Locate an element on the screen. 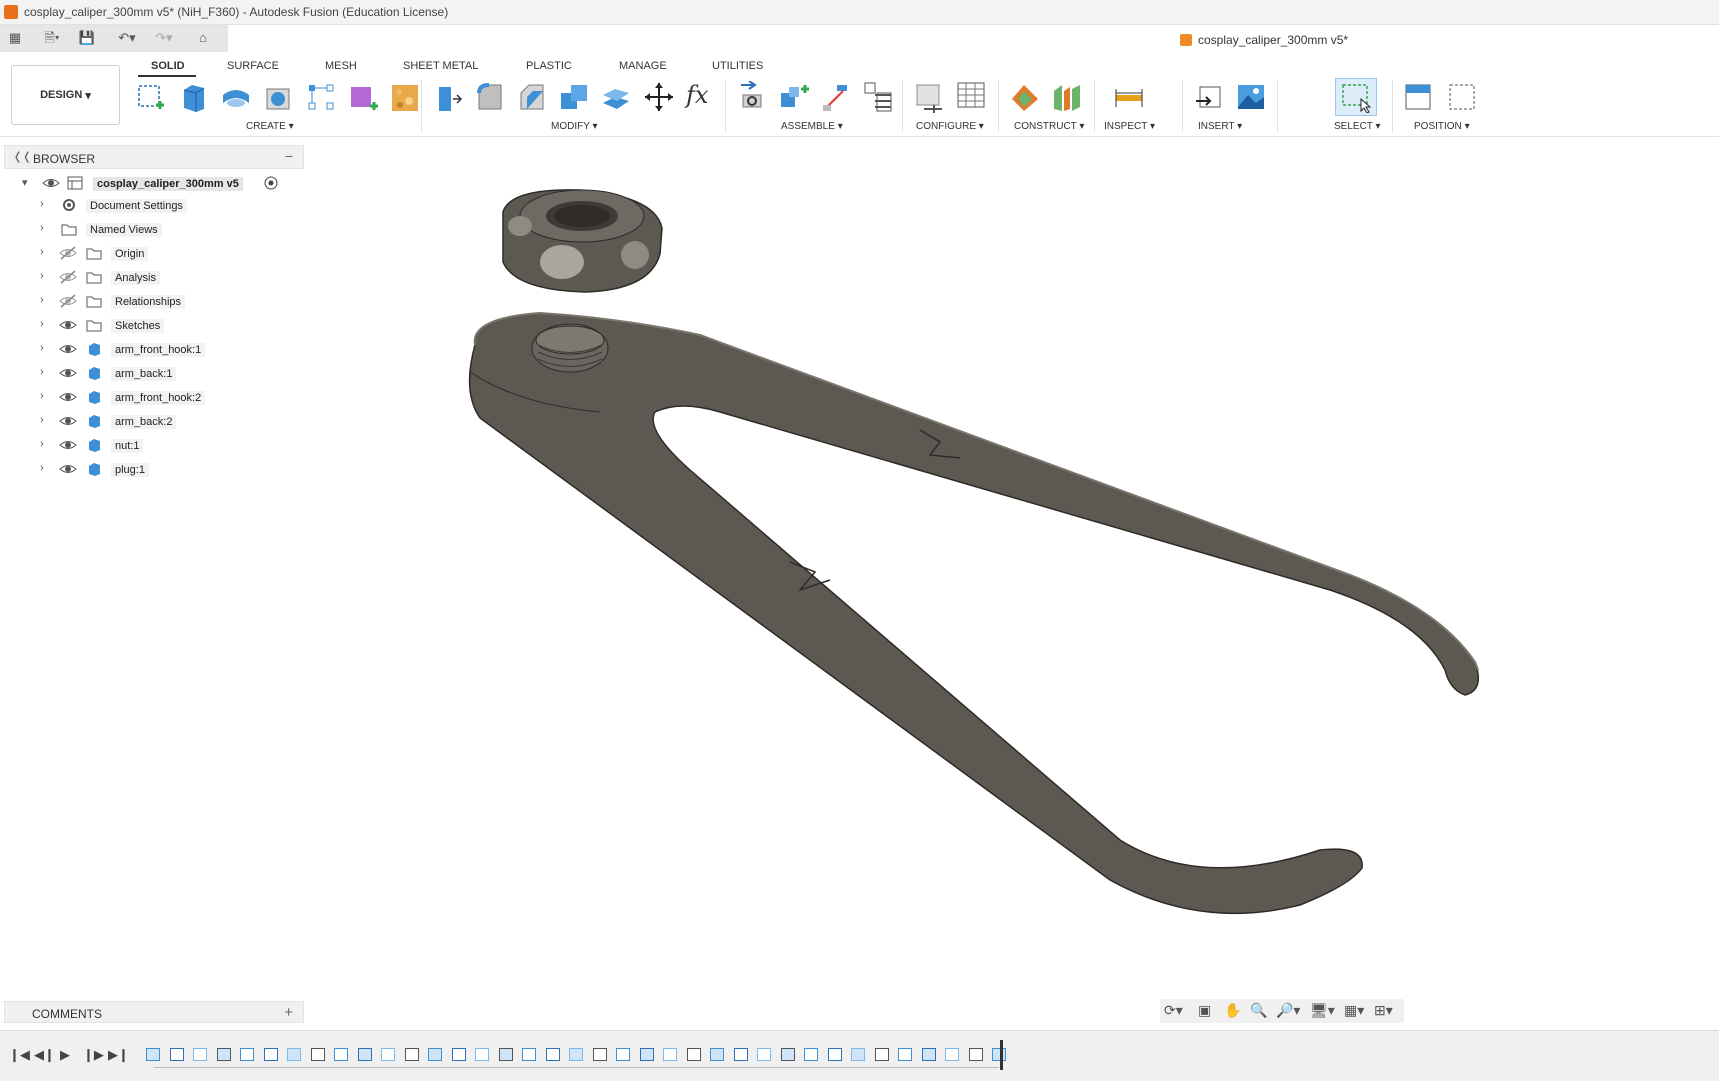 This screenshot has width=1719, height=1081. timeline-start-icon: ❙◀ is located at coordinates (19, 1055).